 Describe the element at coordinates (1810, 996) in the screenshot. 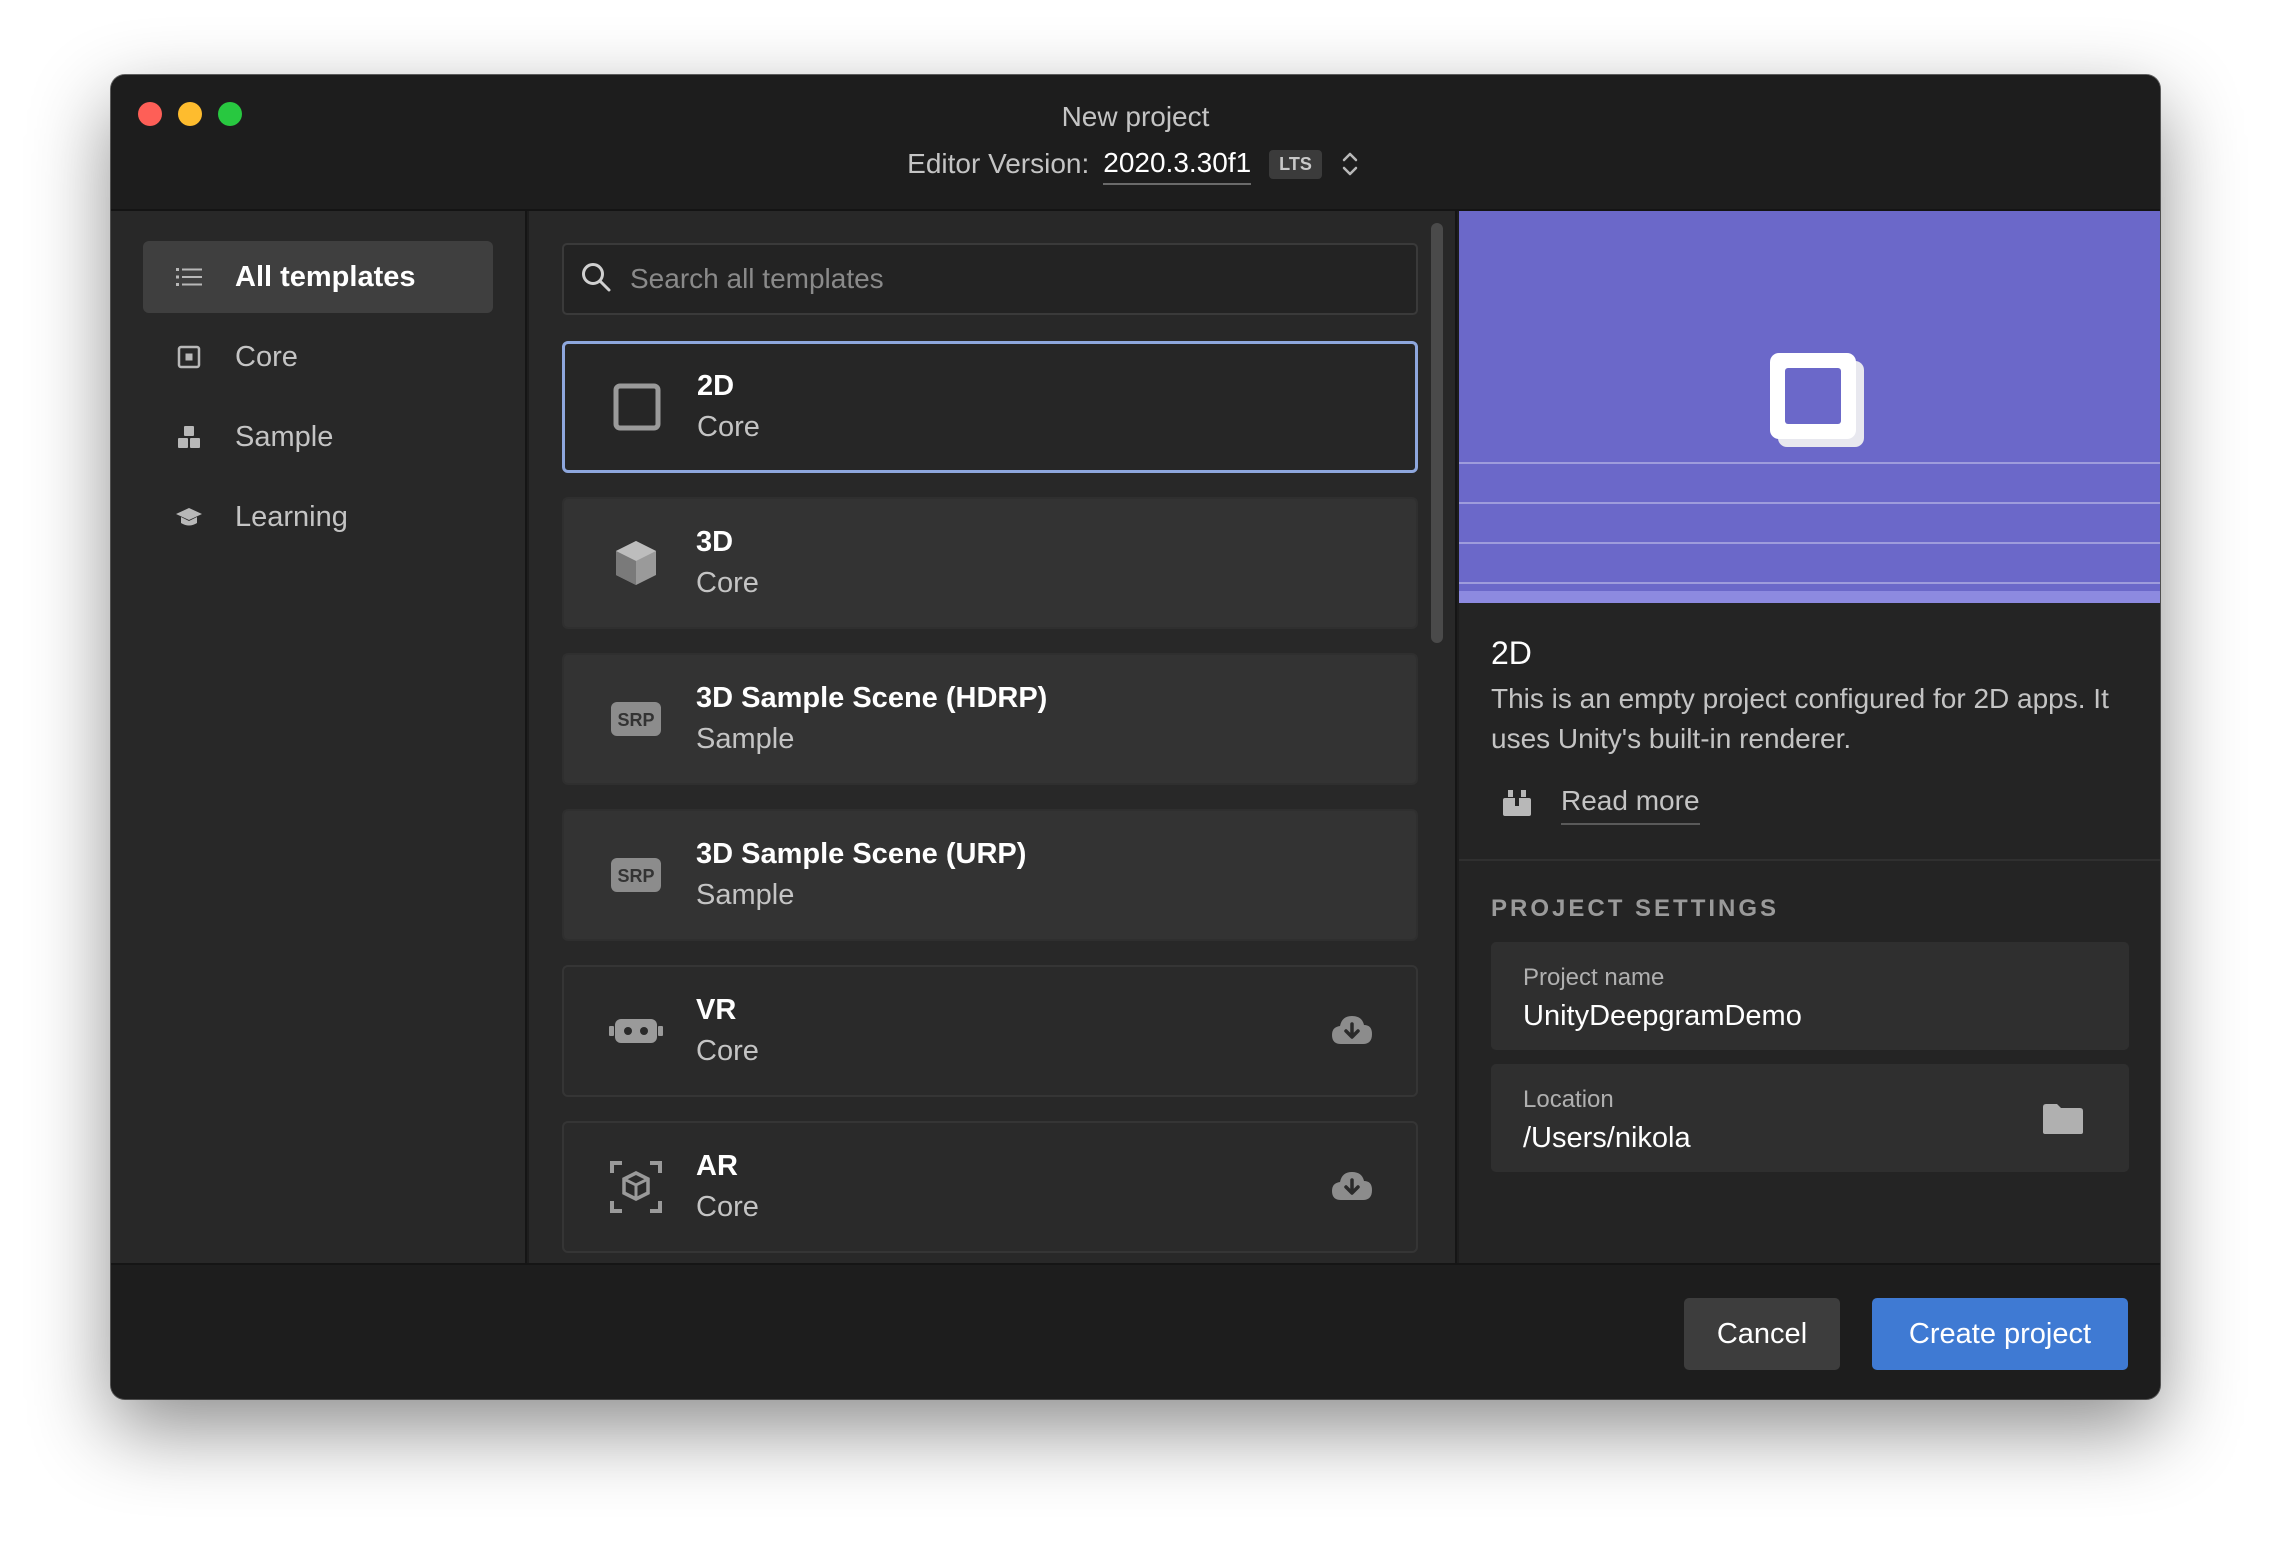

I see `project-name-field: Project name UnityDeepgramDemo` at that location.